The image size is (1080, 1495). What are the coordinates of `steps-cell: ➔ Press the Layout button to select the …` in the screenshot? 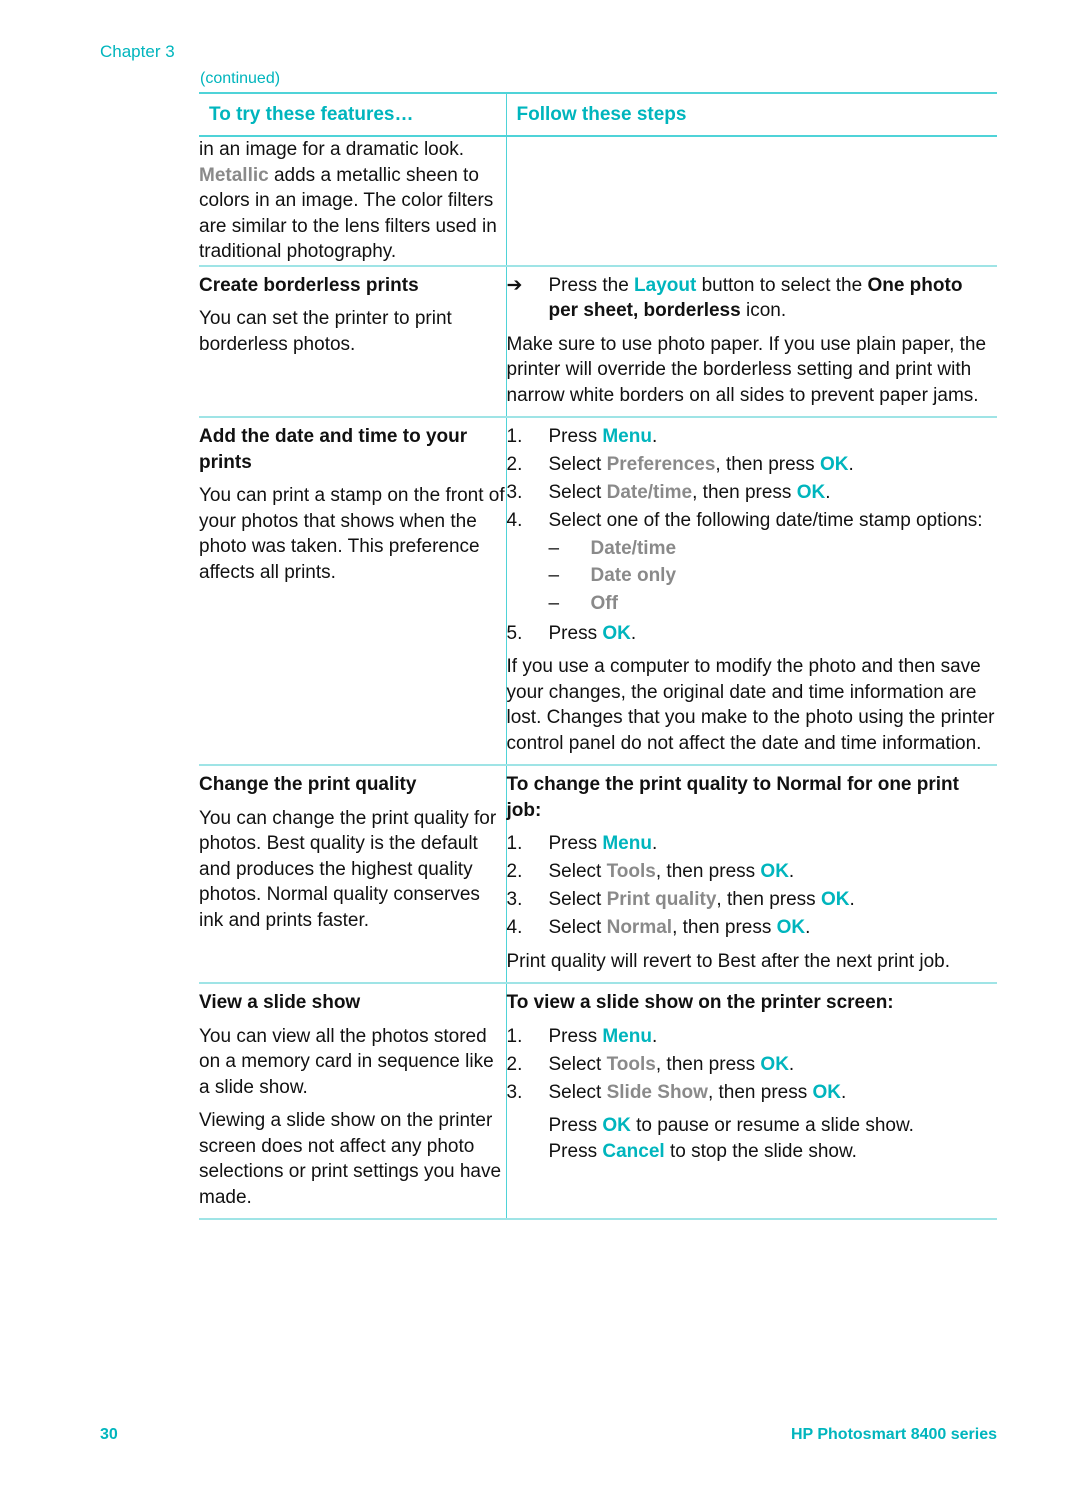 It's located at (752, 341).